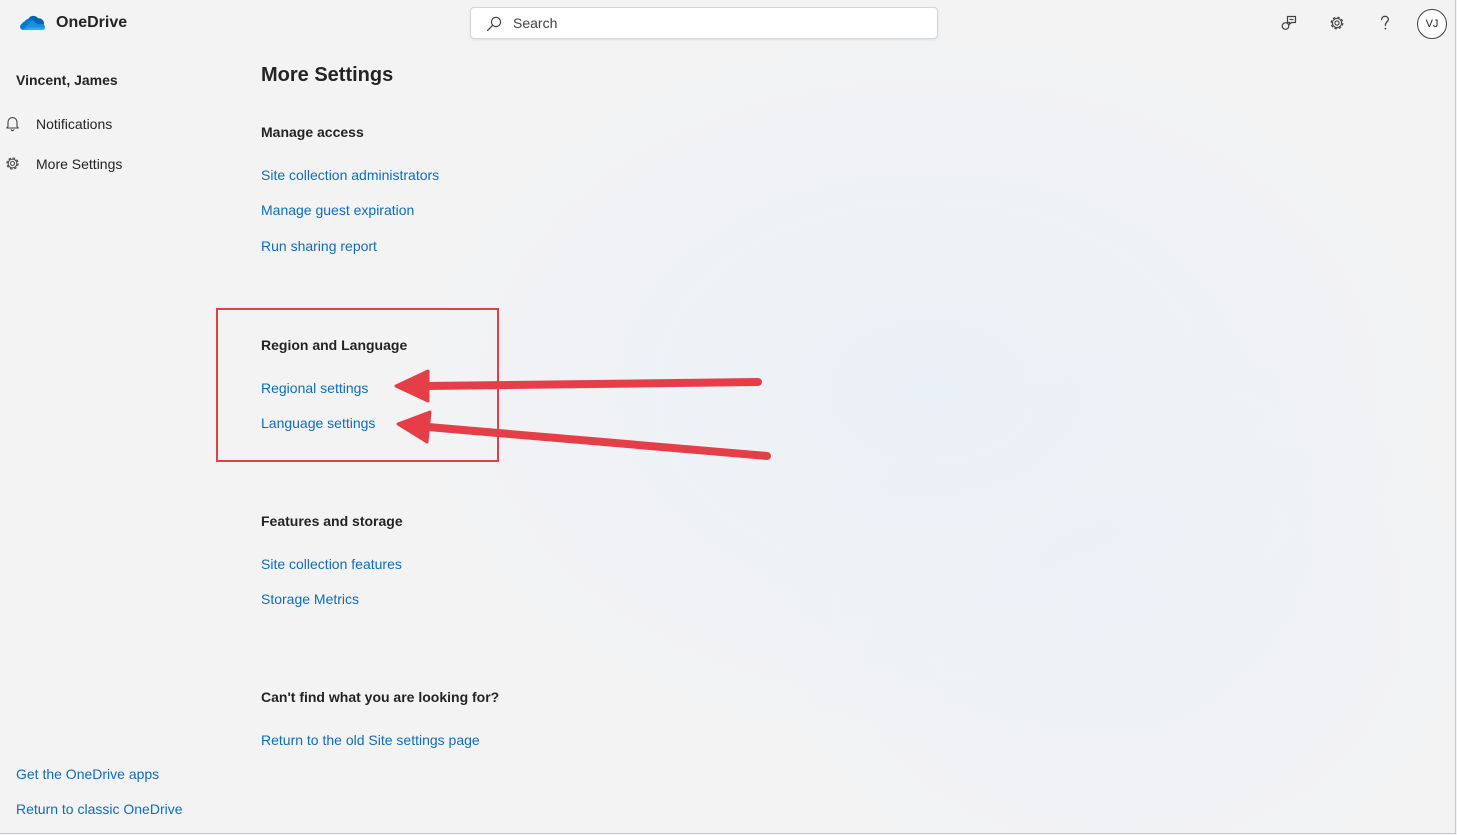  Describe the element at coordinates (33, 22) in the screenshot. I see `onedrive-cloud-icon` at that location.